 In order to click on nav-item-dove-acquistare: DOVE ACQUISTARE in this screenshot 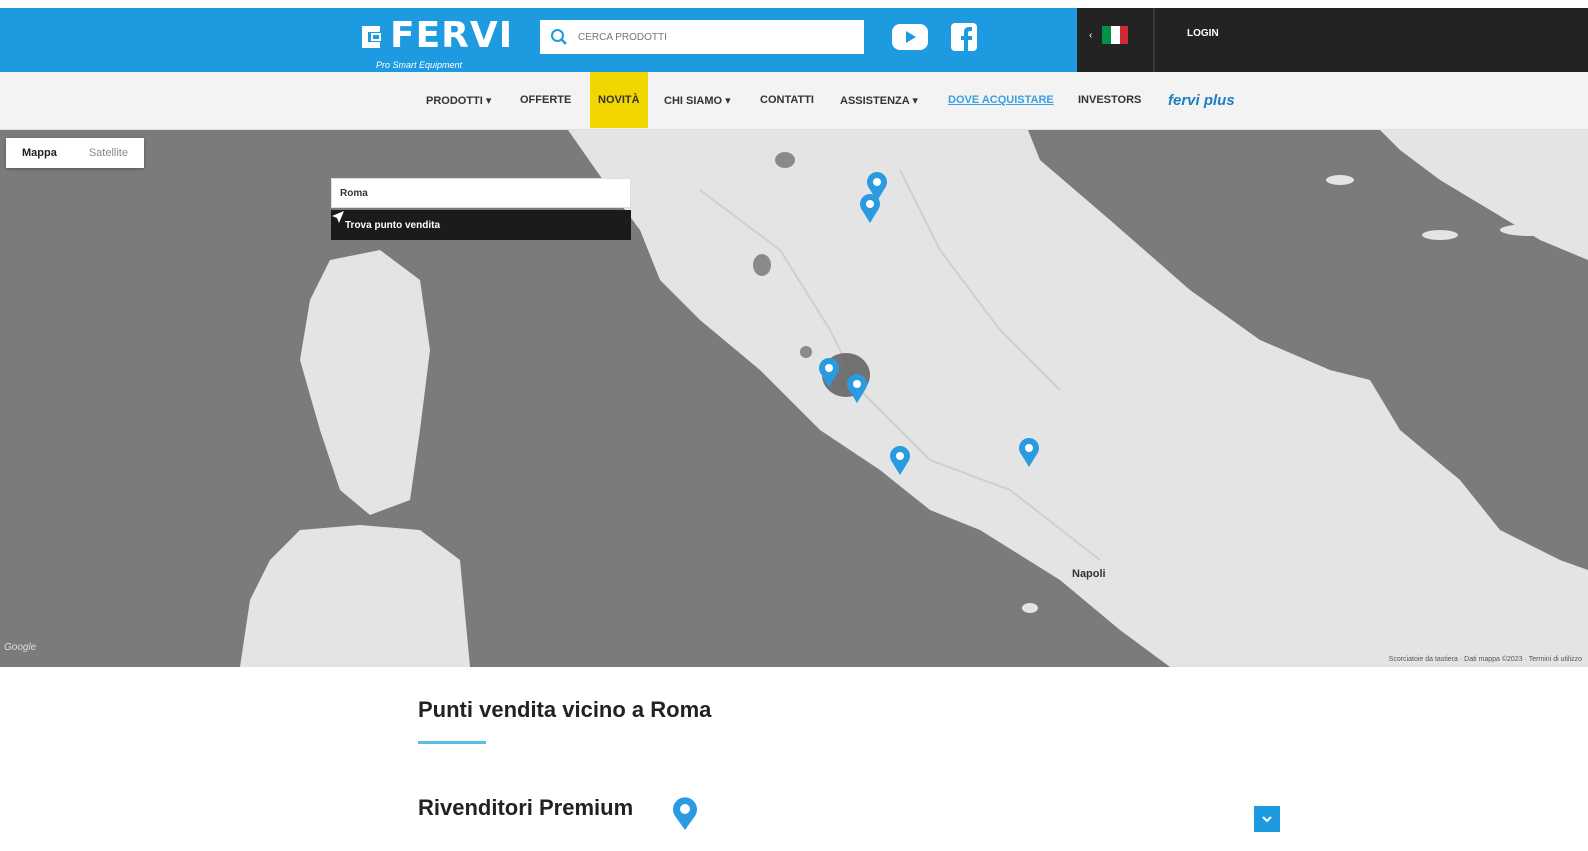, I will do `click(1001, 100)`.